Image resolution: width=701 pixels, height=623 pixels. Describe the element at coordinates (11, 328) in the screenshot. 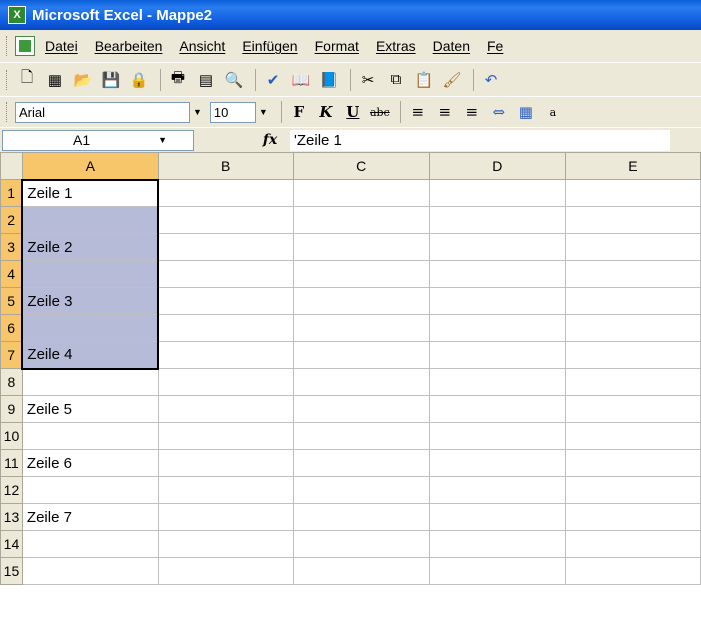

I see `row-header: 6` at that location.